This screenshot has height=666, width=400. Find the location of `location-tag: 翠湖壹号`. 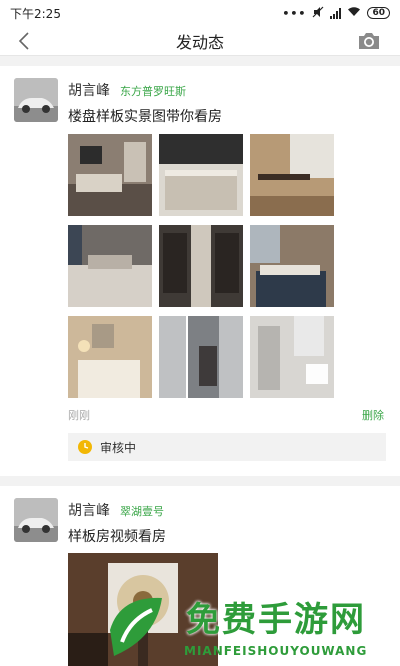

location-tag: 翠湖壹号 is located at coordinates (142, 511).